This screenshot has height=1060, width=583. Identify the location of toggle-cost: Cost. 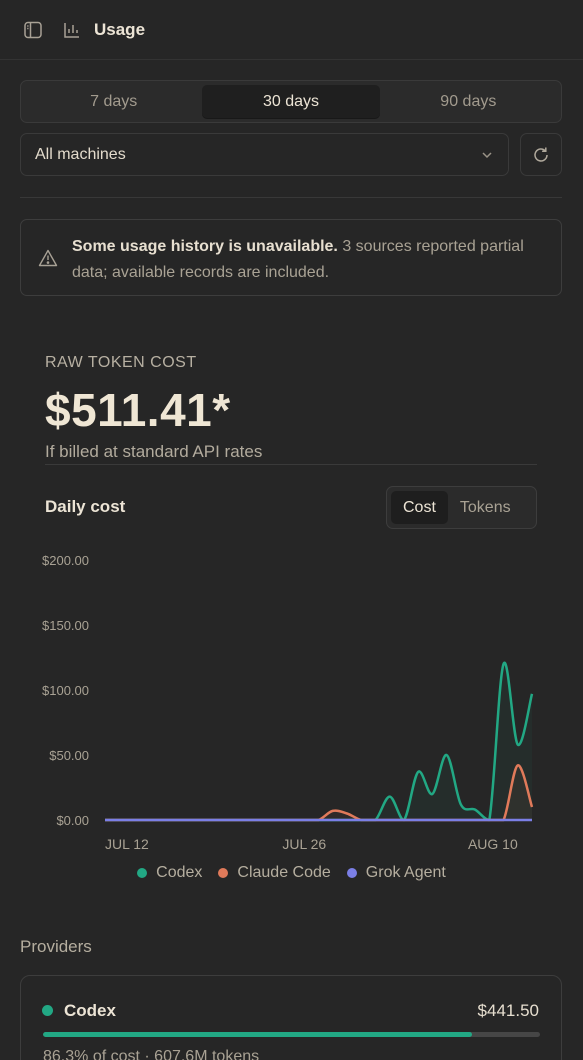
(419, 507).